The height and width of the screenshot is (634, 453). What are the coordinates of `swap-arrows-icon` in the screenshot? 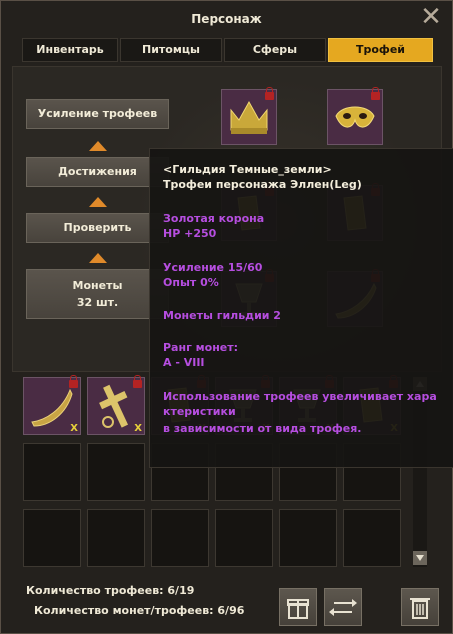 It's located at (343, 607).